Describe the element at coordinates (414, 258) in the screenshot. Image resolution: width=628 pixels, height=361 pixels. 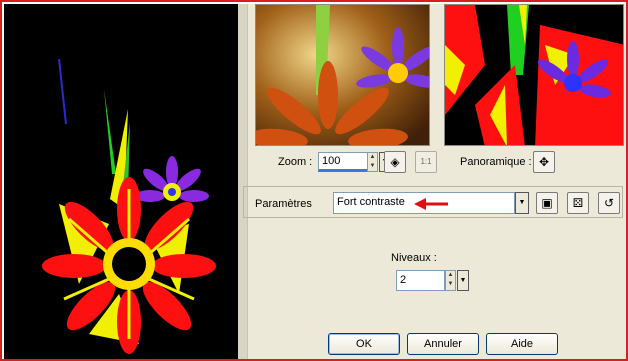
I see `levels-label: Niveaux :` at that location.